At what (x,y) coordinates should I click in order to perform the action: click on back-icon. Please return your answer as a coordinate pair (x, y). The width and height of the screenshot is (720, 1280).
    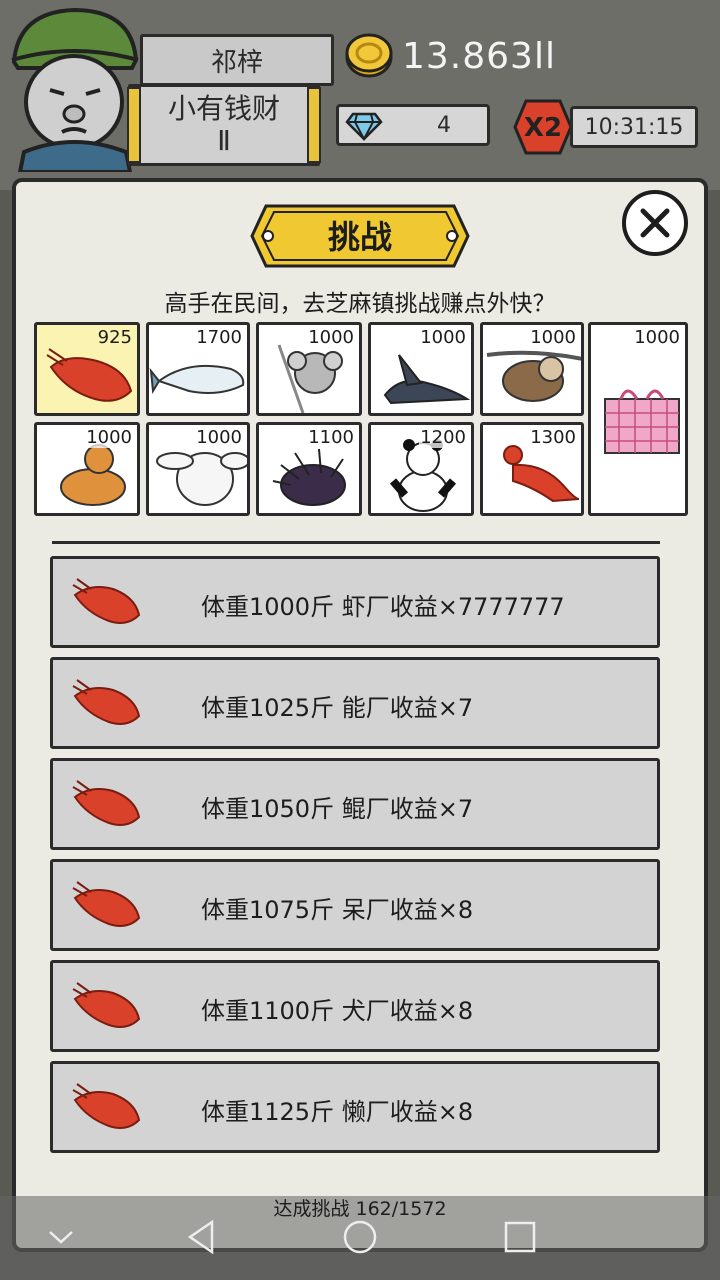
    Looking at the image, I should click on (201, 1238).